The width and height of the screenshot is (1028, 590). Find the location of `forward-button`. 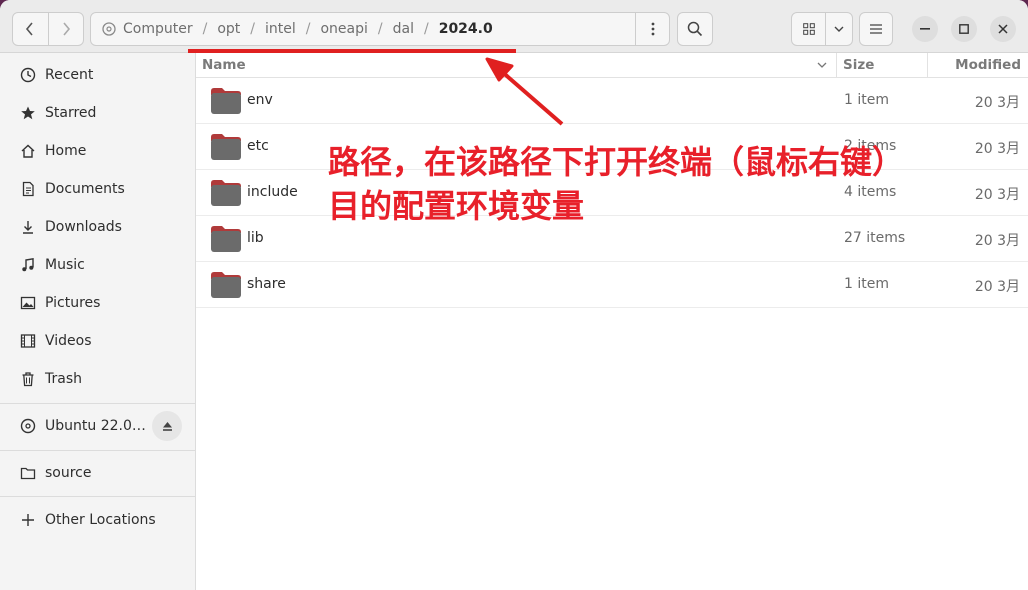

forward-button is located at coordinates (65, 29).